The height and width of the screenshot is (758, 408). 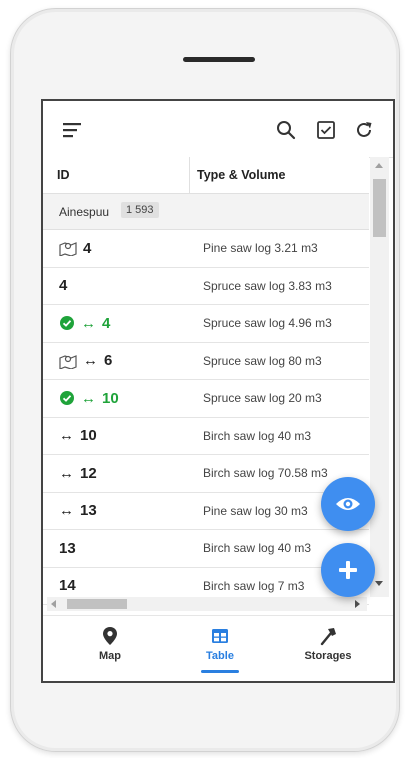 What do you see at coordinates (88, 473) in the screenshot?
I see `row-id: 12` at bounding box center [88, 473].